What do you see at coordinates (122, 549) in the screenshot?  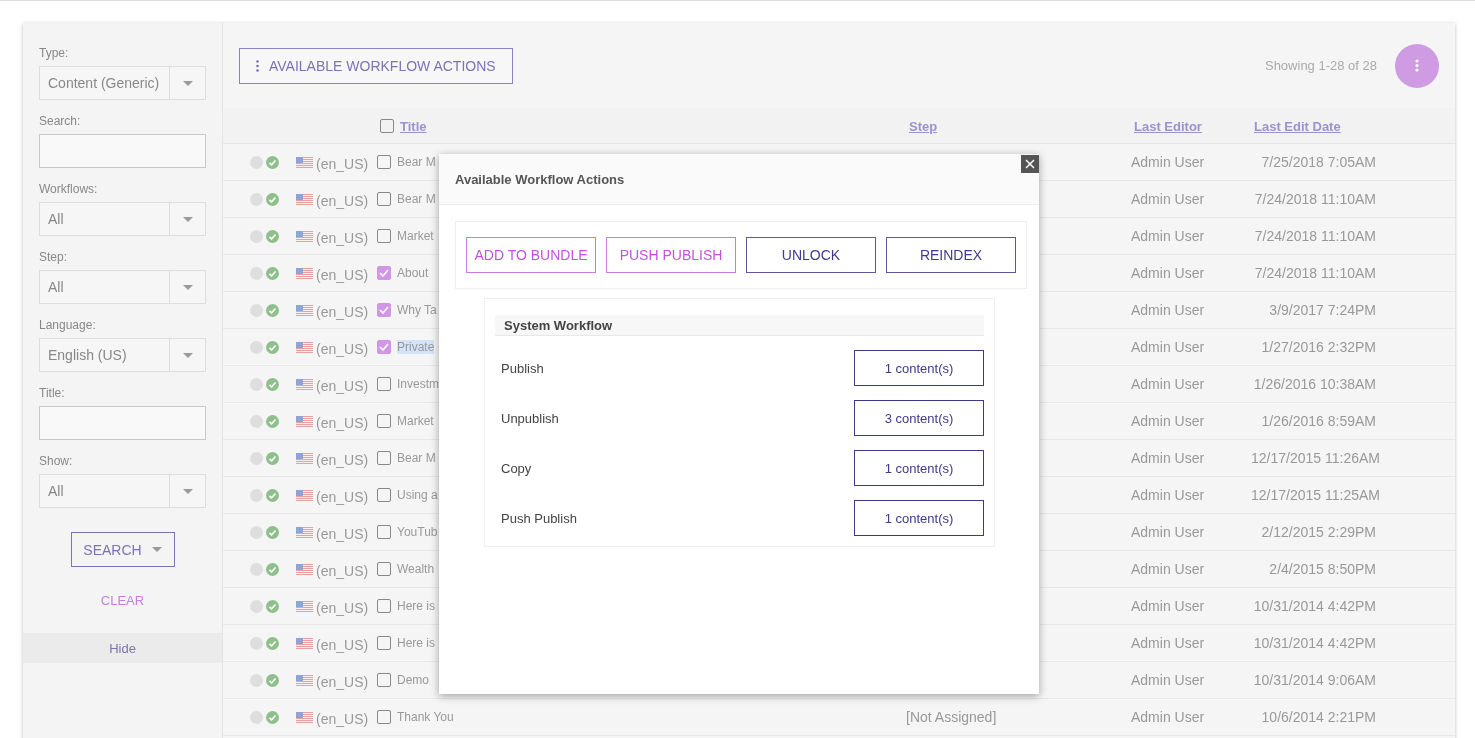 I see `search-button: SEARCH` at bounding box center [122, 549].